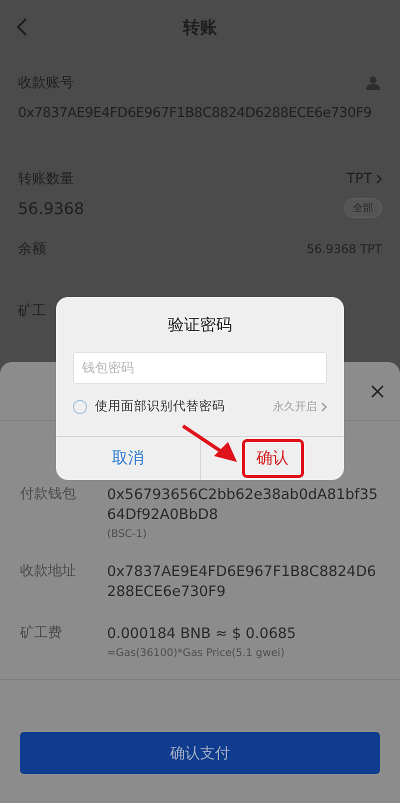 The image size is (400, 803). Describe the element at coordinates (160, 406) in the screenshot. I see `face-id-label: 使用面部识别代替密码` at that location.